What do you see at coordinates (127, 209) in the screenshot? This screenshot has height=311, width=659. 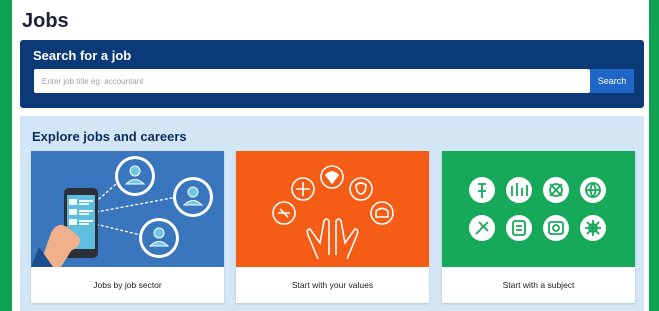 I see `phone-people-network-icon` at bounding box center [127, 209].